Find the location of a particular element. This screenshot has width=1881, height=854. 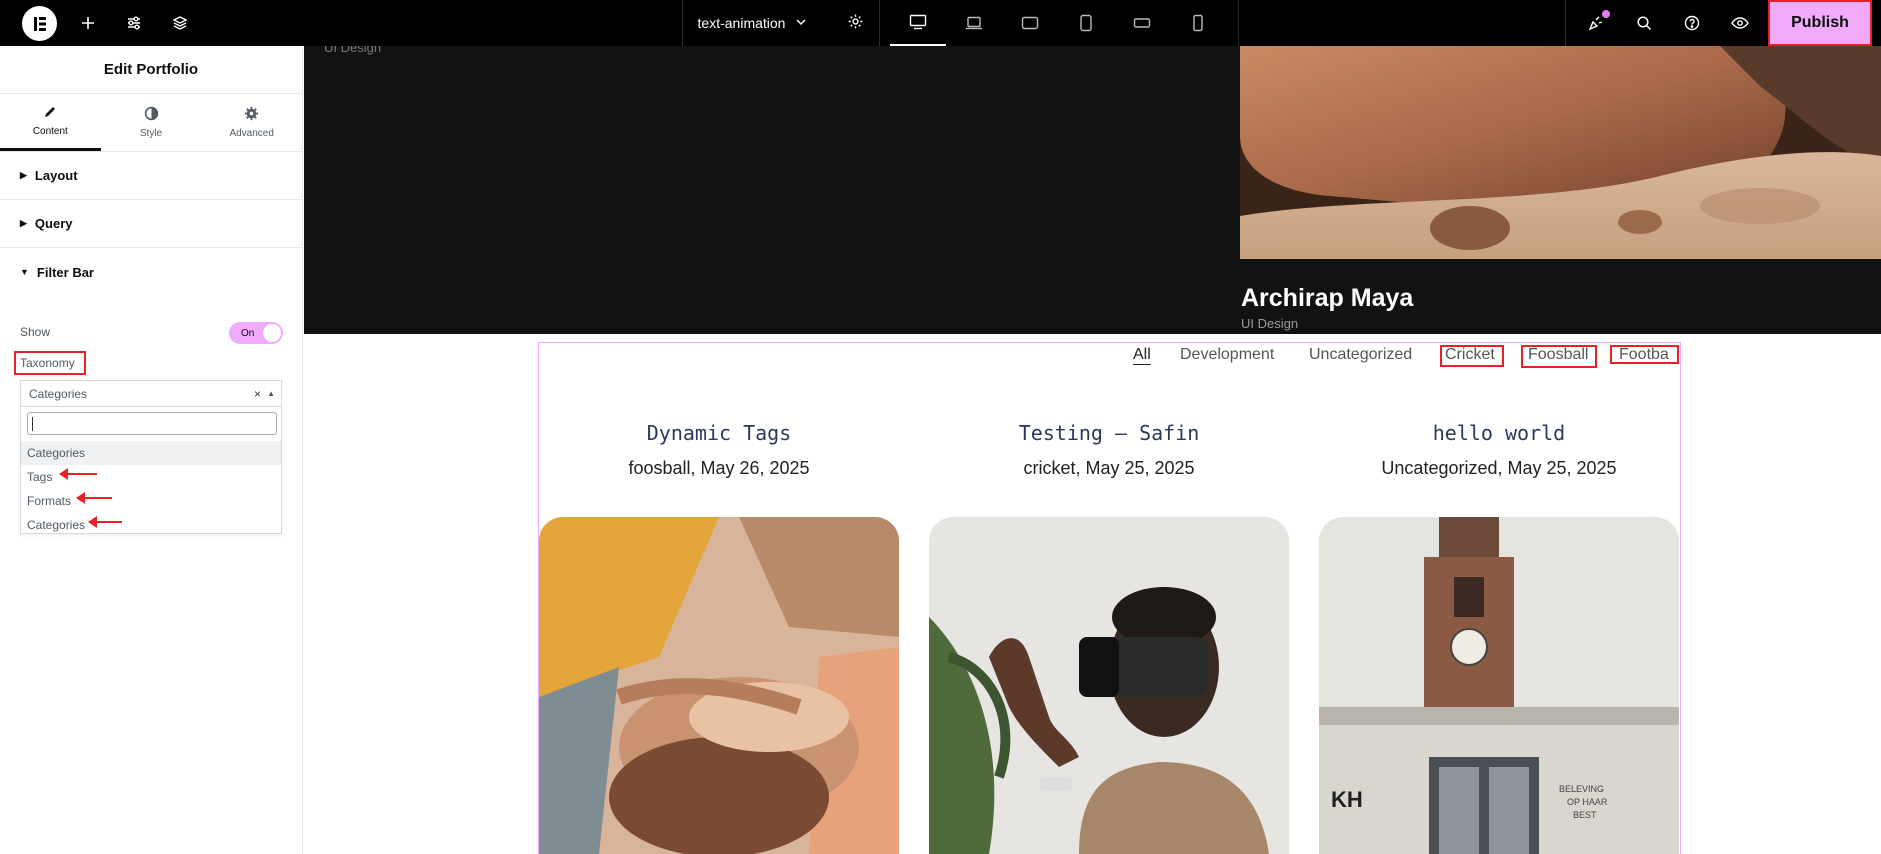

section-label: Query is located at coordinates (53, 223).